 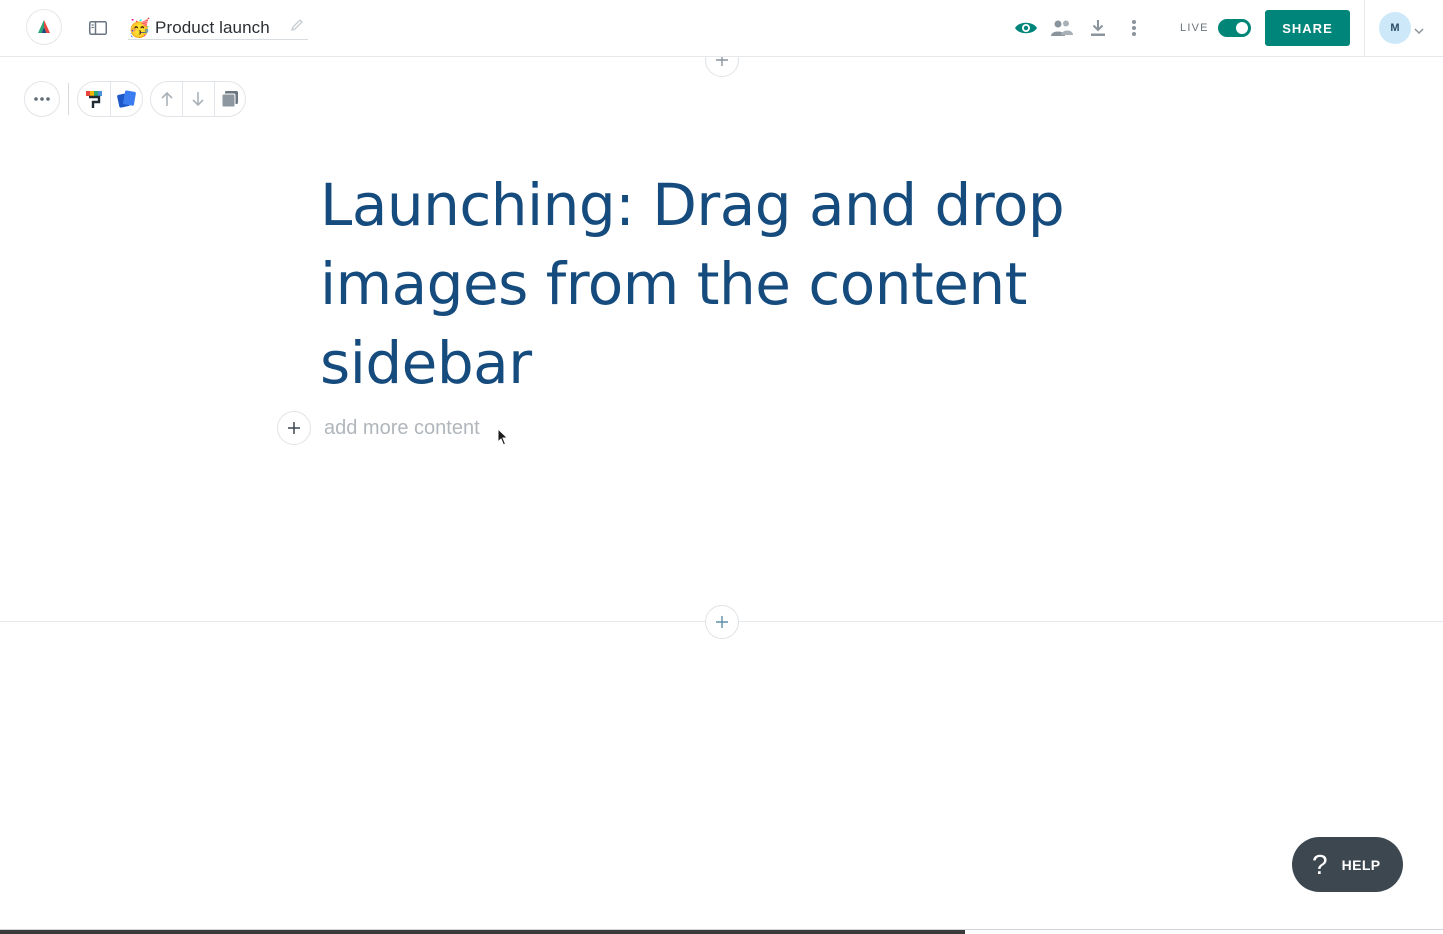 What do you see at coordinates (1419, 31) in the screenshot?
I see `chevron-down-icon` at bounding box center [1419, 31].